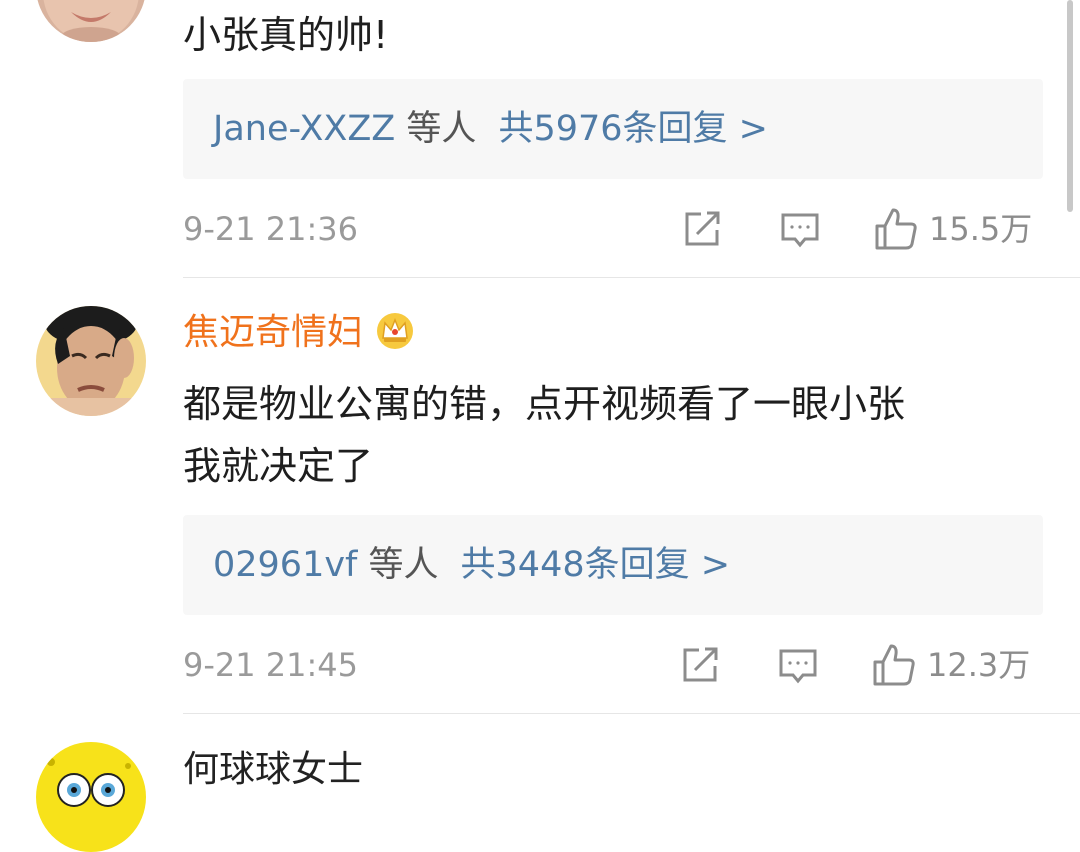 The image size is (1080, 852). I want to click on comment-text-line: 我就决定了, so click(278, 466).